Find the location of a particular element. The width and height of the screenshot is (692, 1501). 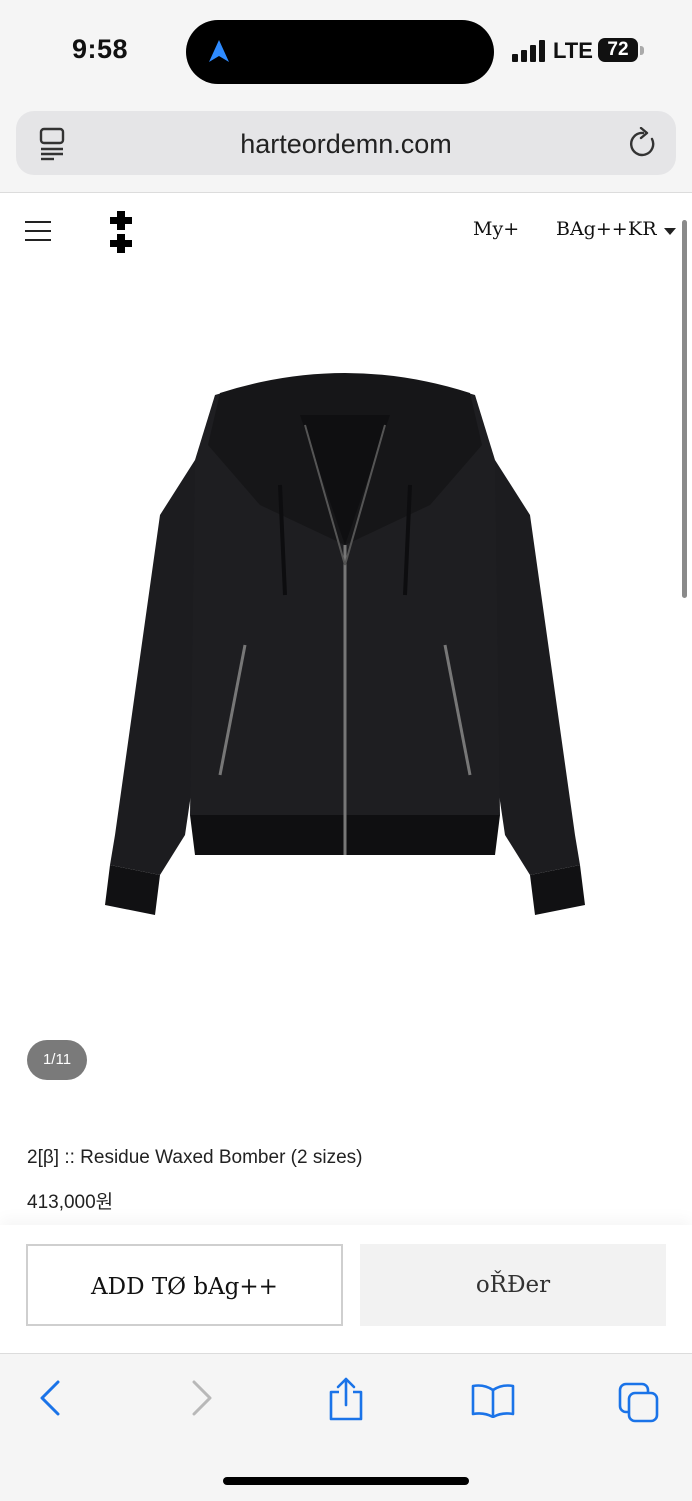

signal-icon is located at coordinates (528, 51).